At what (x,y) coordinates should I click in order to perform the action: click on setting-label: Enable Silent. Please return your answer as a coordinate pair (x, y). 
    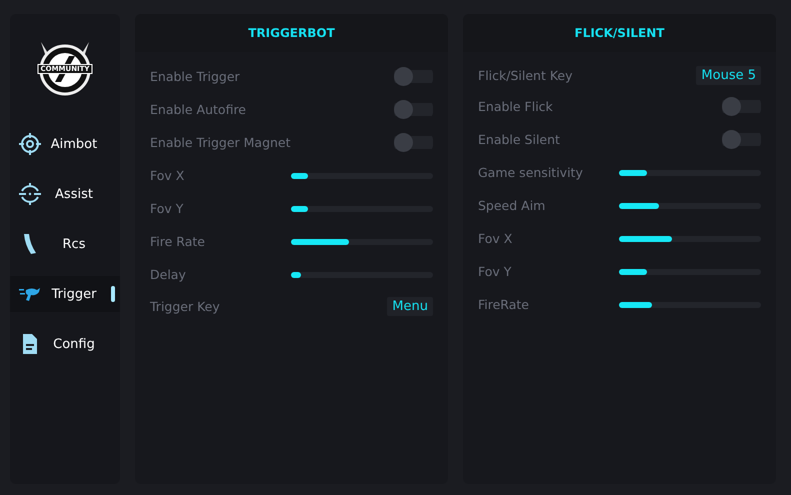
    Looking at the image, I should click on (519, 139).